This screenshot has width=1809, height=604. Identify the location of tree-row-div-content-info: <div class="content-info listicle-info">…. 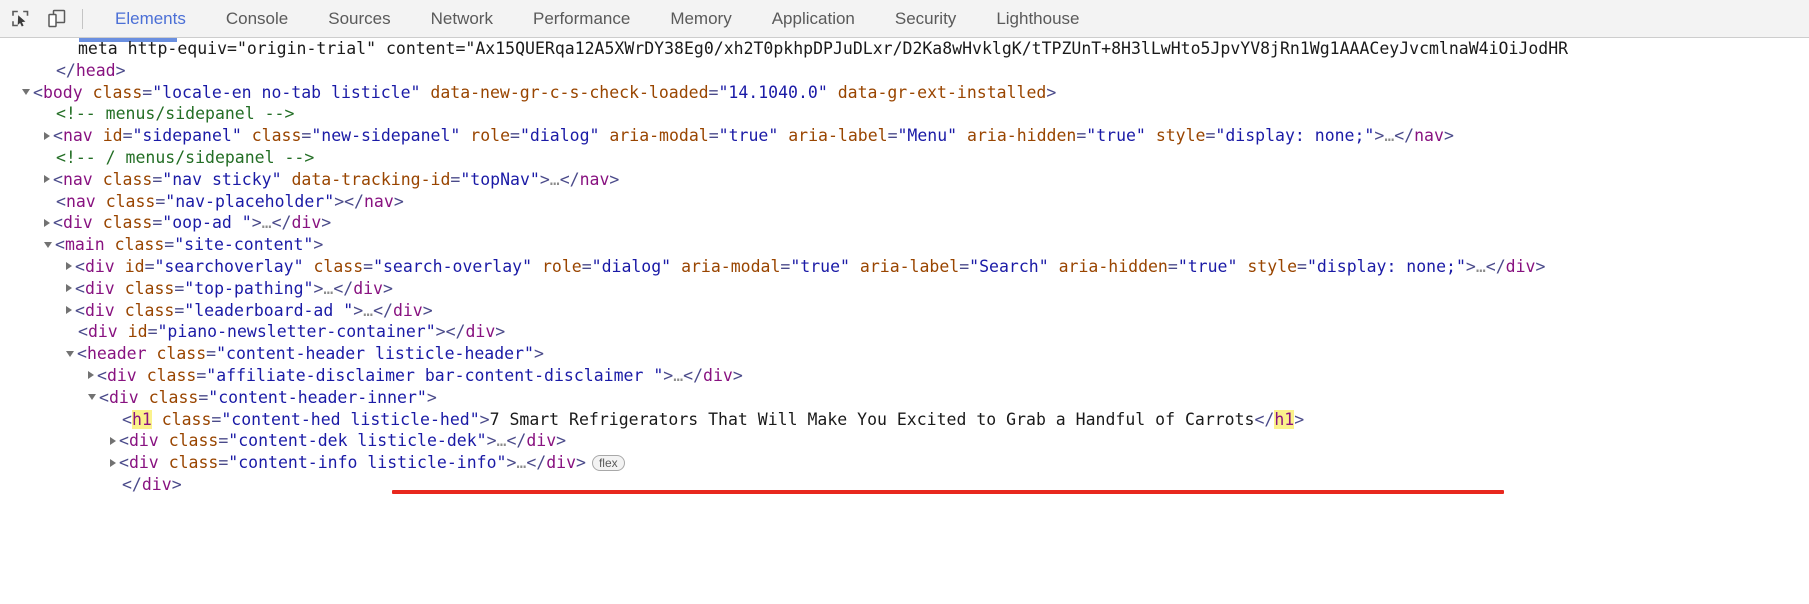
(904, 463).